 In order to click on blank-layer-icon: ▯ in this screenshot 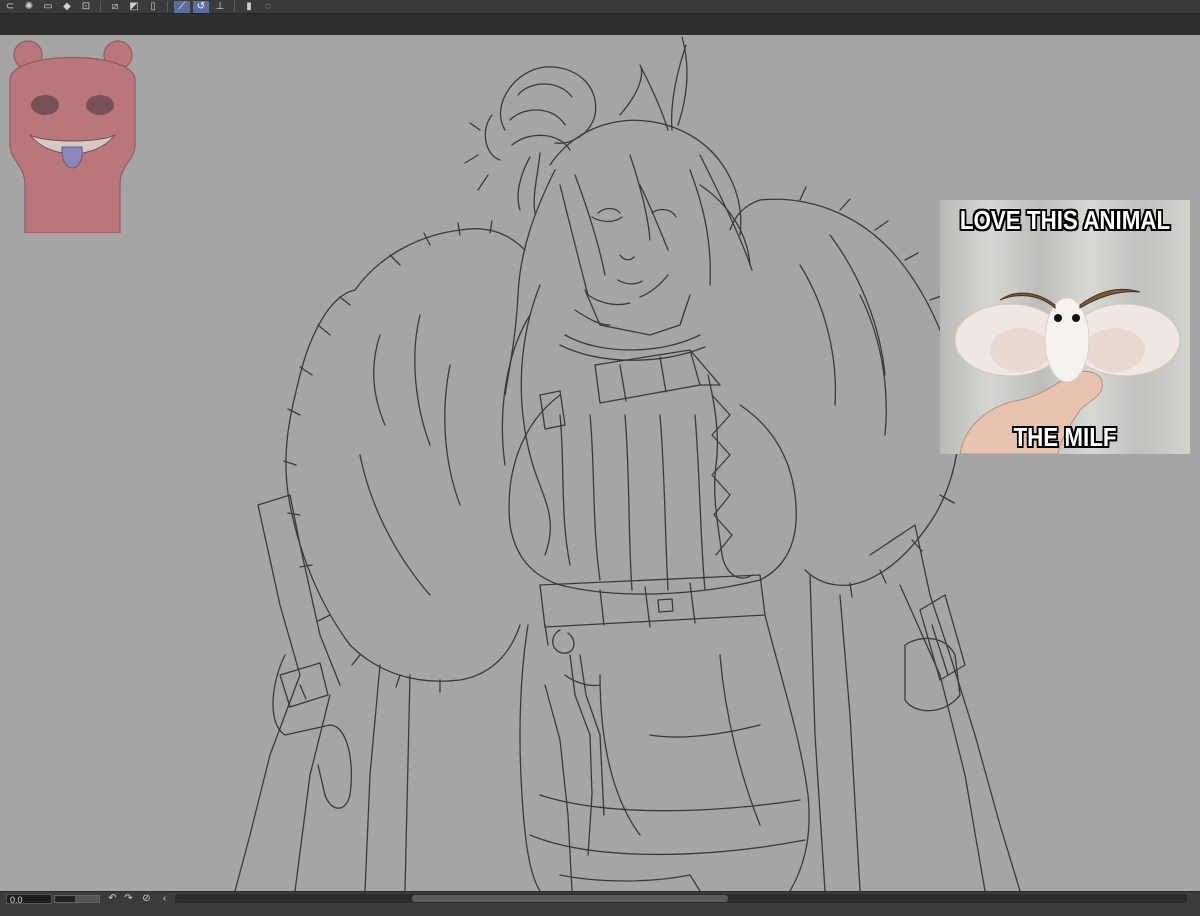, I will do `click(153, 7)`.